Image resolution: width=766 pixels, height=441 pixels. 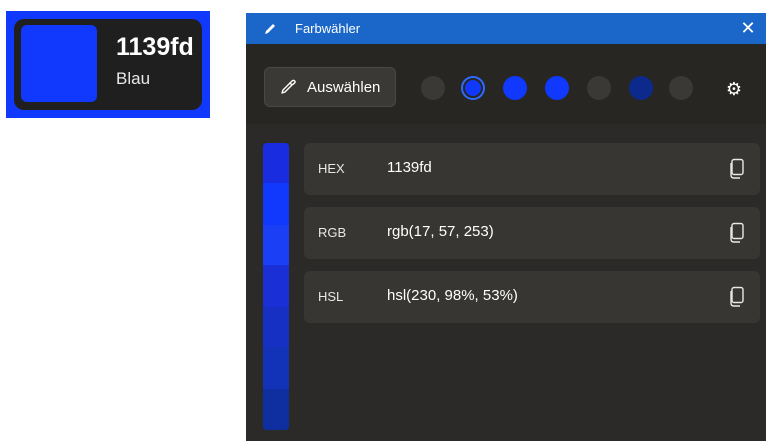 I want to click on close-button: ✕, so click(x=748, y=28).